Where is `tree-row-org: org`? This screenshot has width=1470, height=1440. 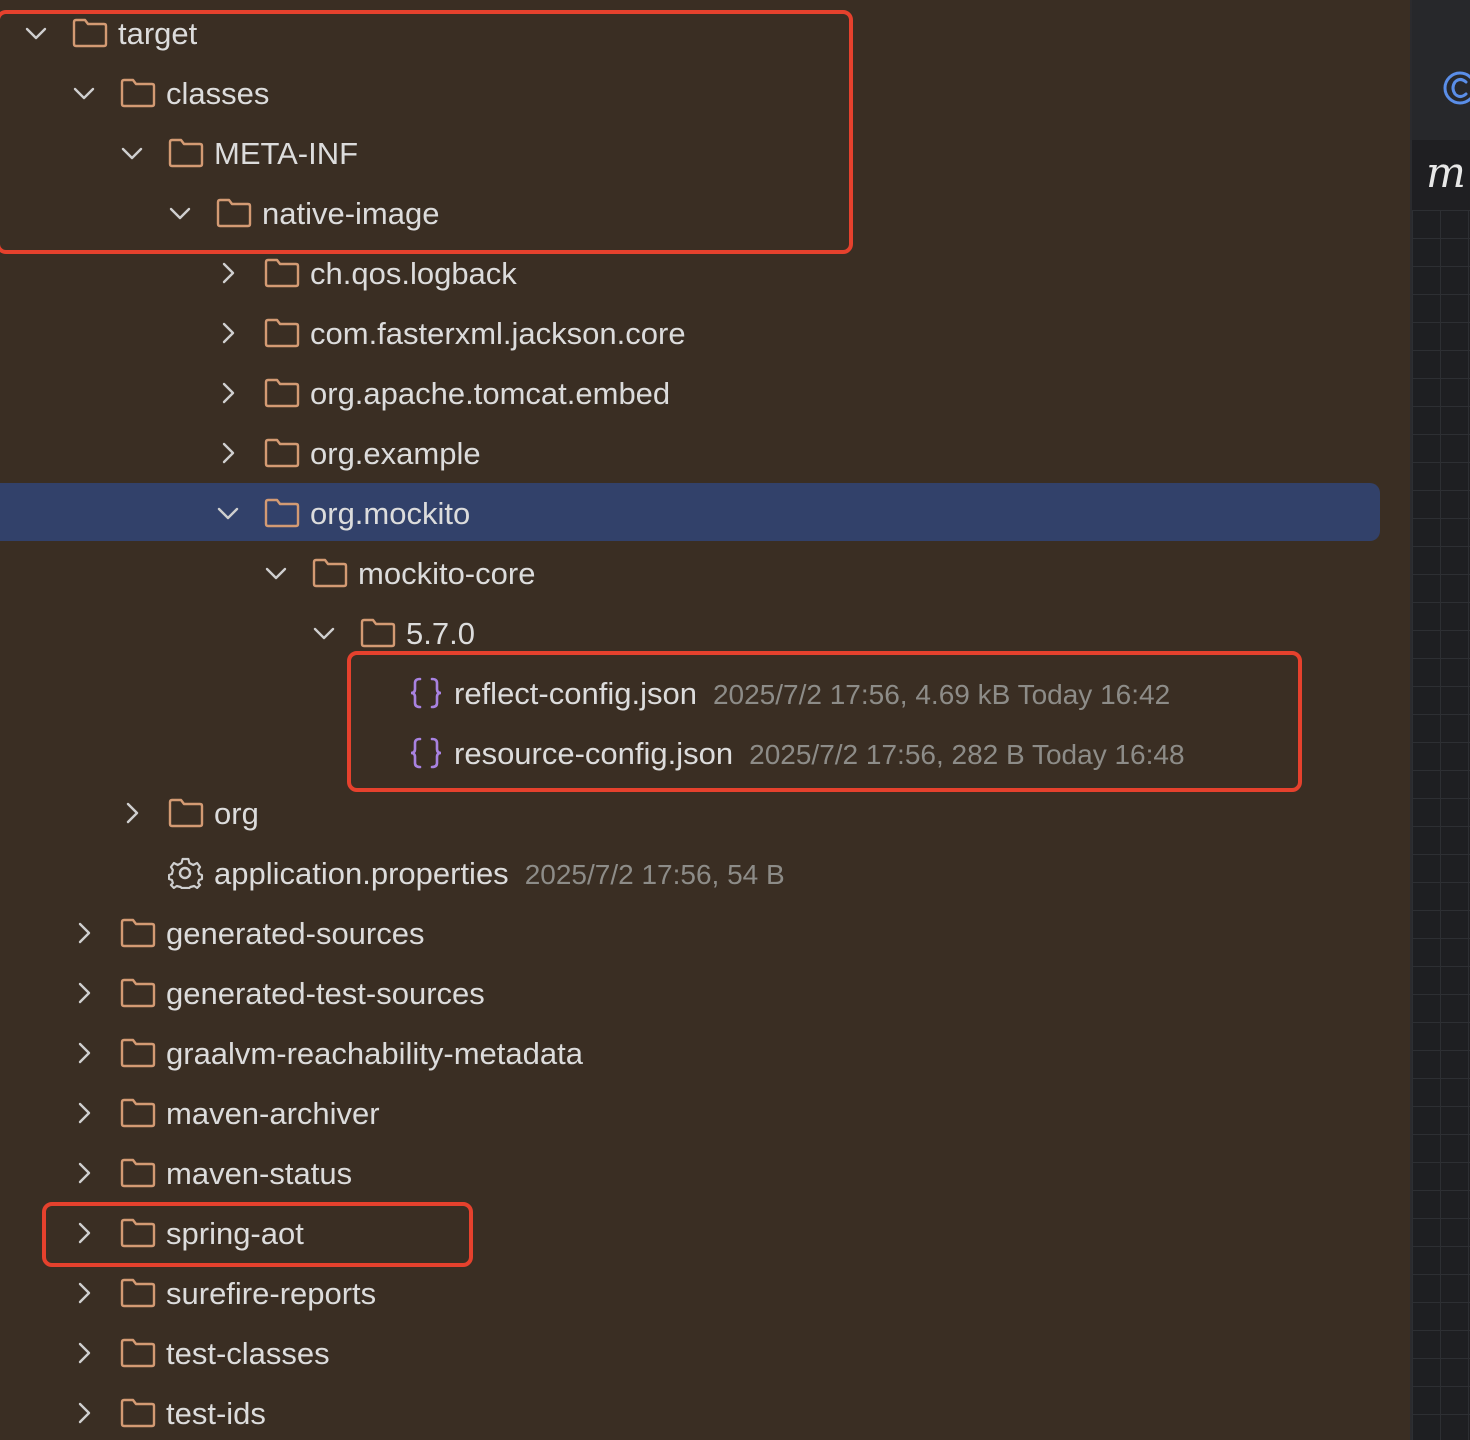 tree-row-org: org is located at coordinates (690, 813).